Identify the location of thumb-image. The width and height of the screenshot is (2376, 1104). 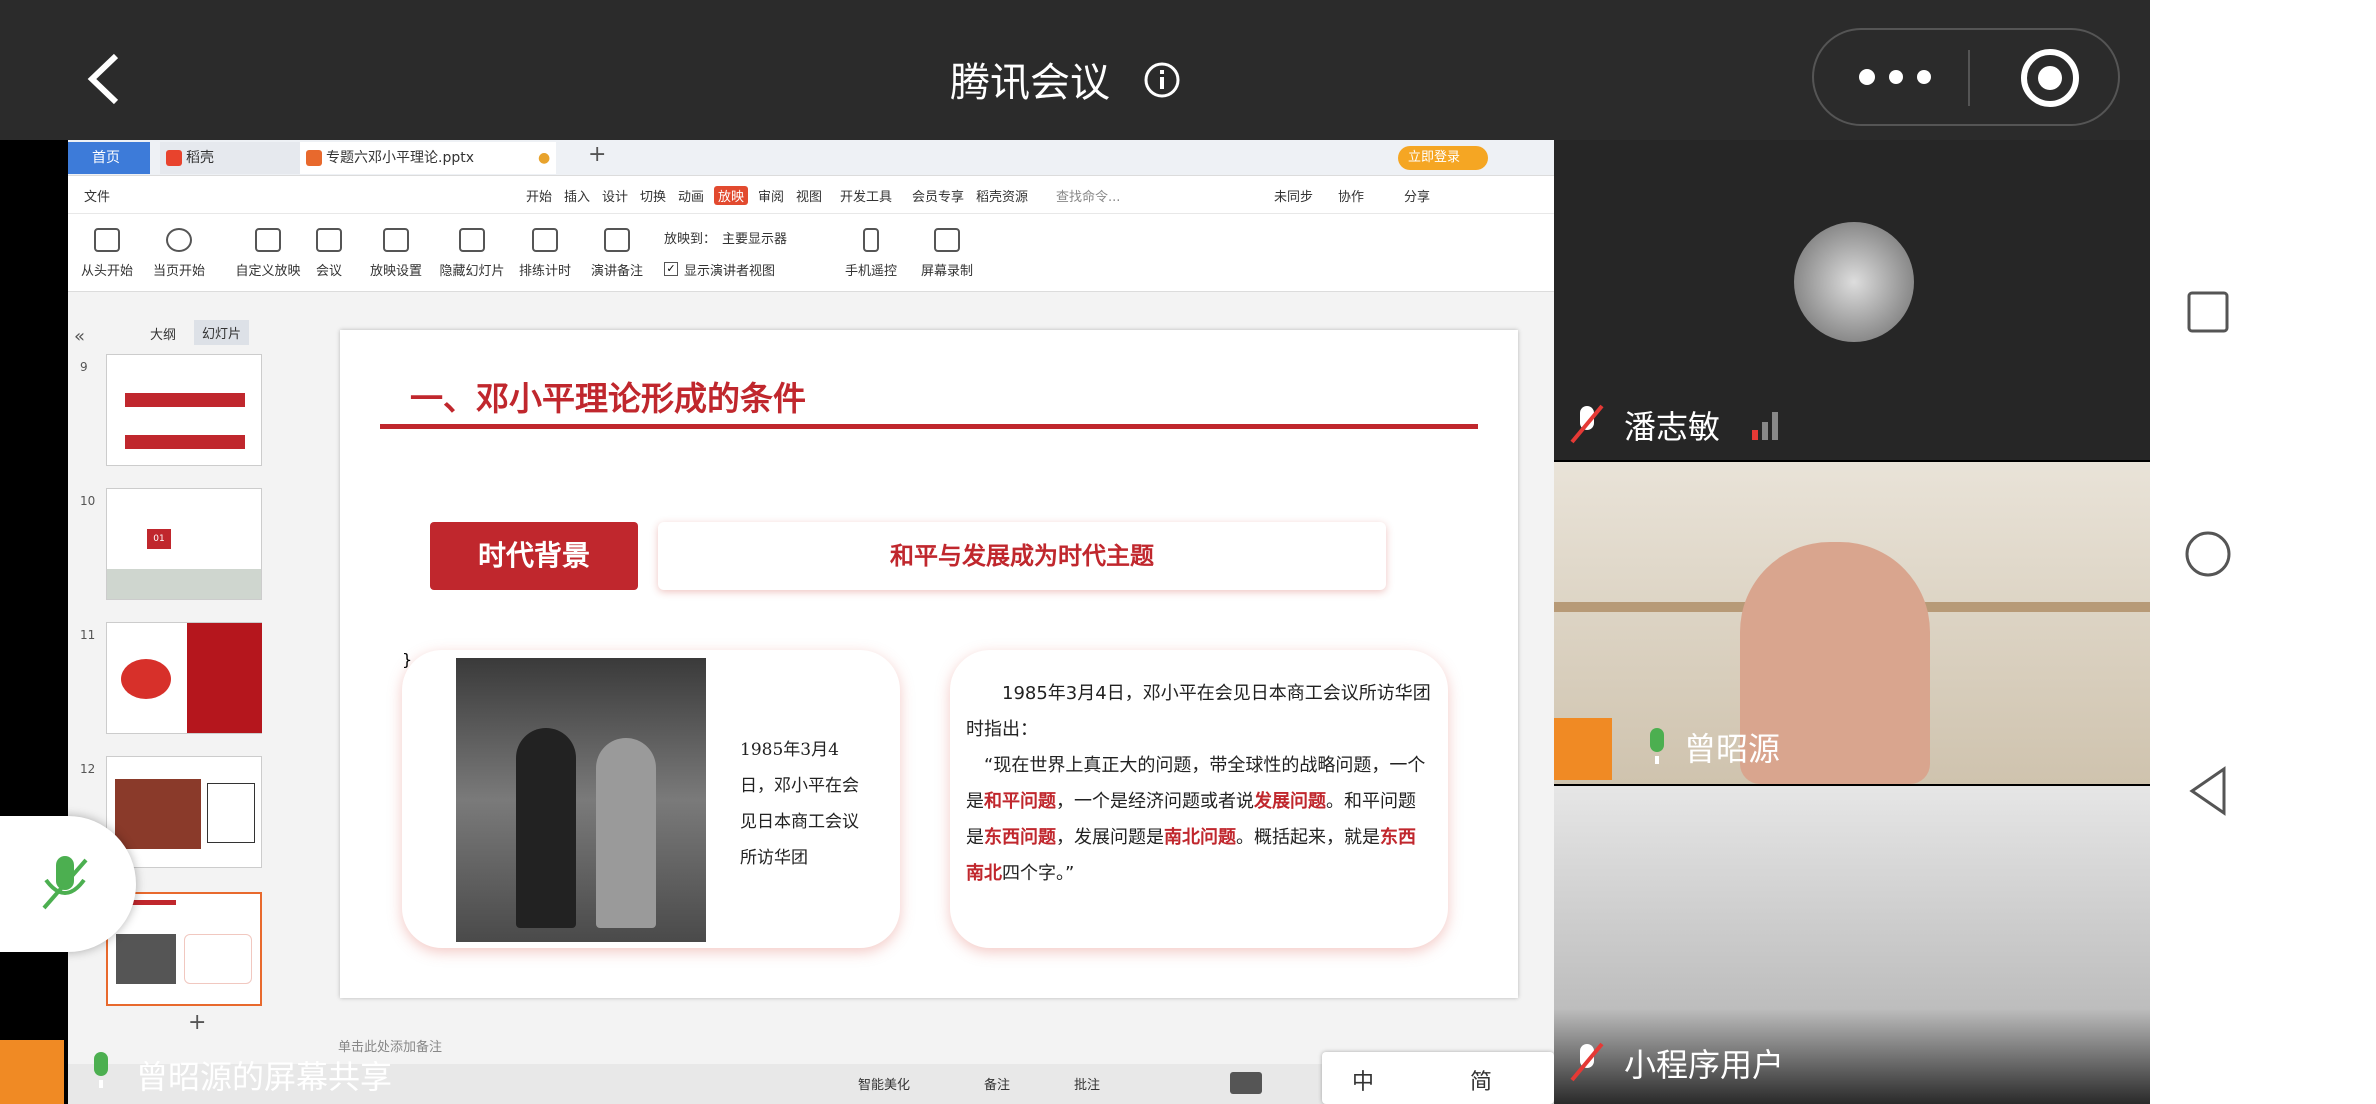
(184, 584).